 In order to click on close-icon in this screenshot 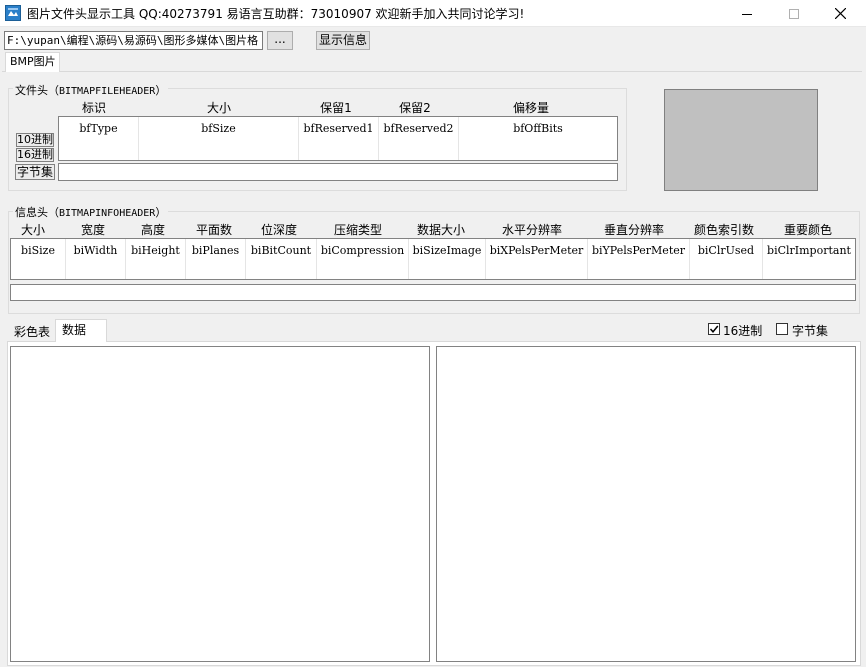, I will do `click(840, 13)`.